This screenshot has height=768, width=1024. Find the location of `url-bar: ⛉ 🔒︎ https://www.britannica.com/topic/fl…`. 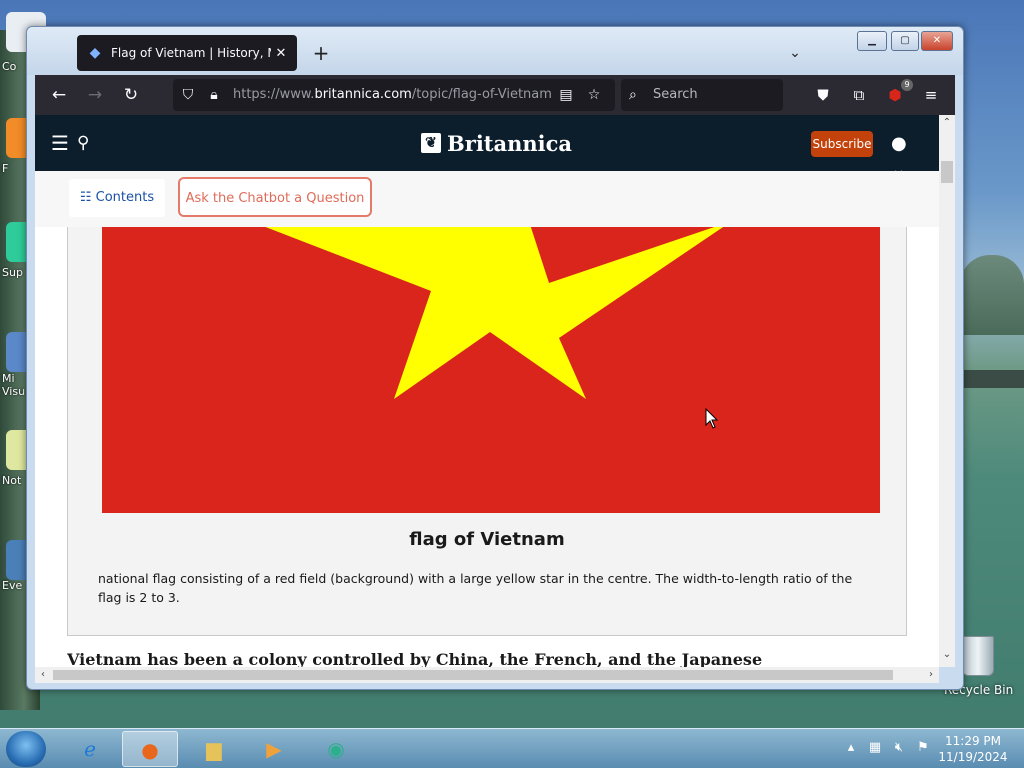

url-bar: ⛉ 🔒︎ https://www.britannica.com/topic/fl… is located at coordinates (394, 95).